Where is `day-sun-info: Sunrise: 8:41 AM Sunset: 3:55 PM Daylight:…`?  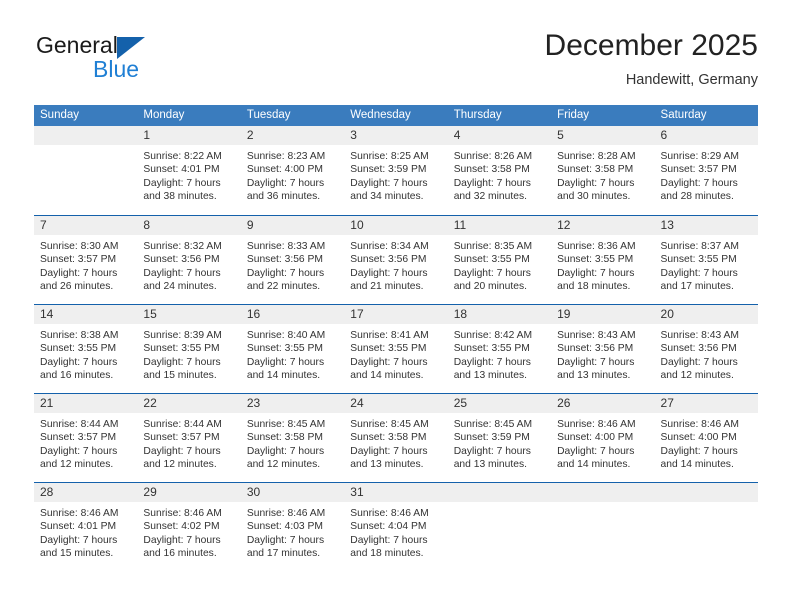
day-sun-info: Sunrise: 8:41 AM Sunset: 3:55 PM Daylight:… is located at coordinates (395, 353).